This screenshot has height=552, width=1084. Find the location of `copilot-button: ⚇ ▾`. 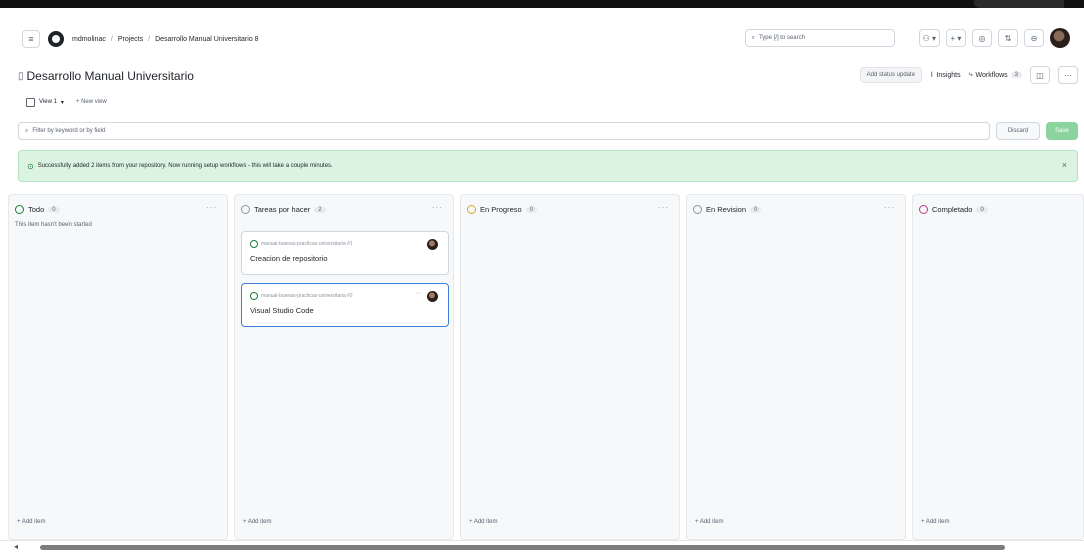

copilot-button: ⚇ ▾ is located at coordinates (929, 38).